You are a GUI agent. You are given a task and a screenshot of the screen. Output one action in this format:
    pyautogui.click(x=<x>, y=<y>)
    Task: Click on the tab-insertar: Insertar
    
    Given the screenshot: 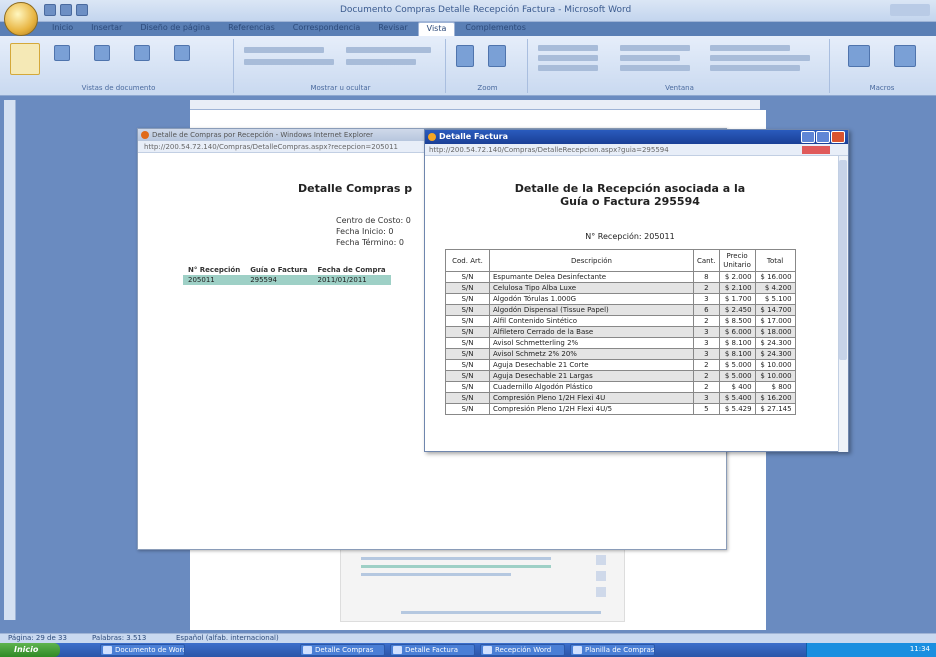 What is the action you would take?
    pyautogui.click(x=106, y=29)
    